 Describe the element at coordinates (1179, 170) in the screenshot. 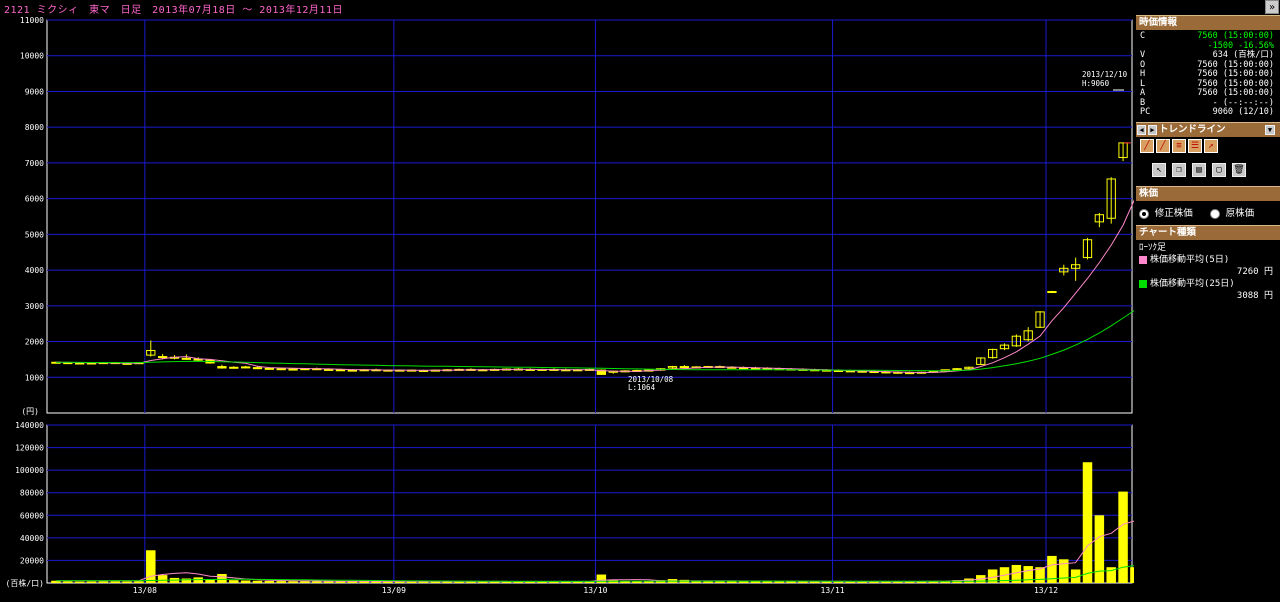

I see `copy-icon: ❐` at that location.